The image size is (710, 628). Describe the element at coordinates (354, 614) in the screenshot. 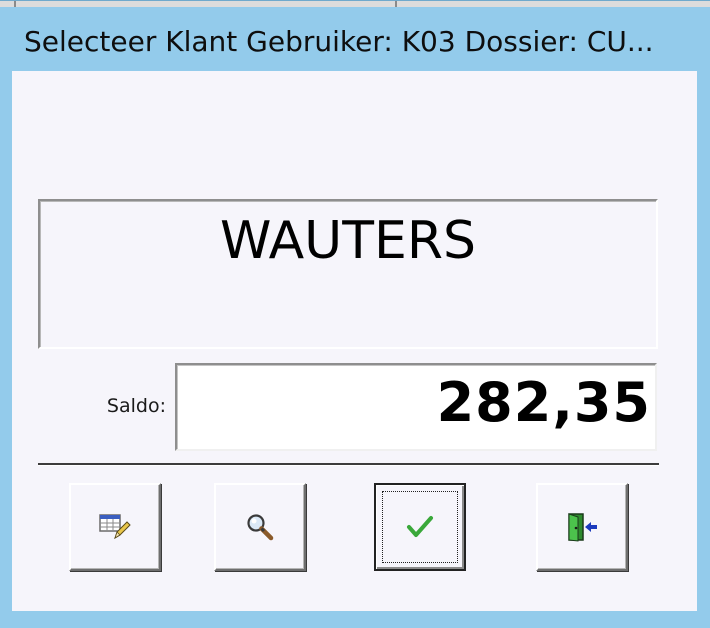

I see `window-bottom-frame` at that location.